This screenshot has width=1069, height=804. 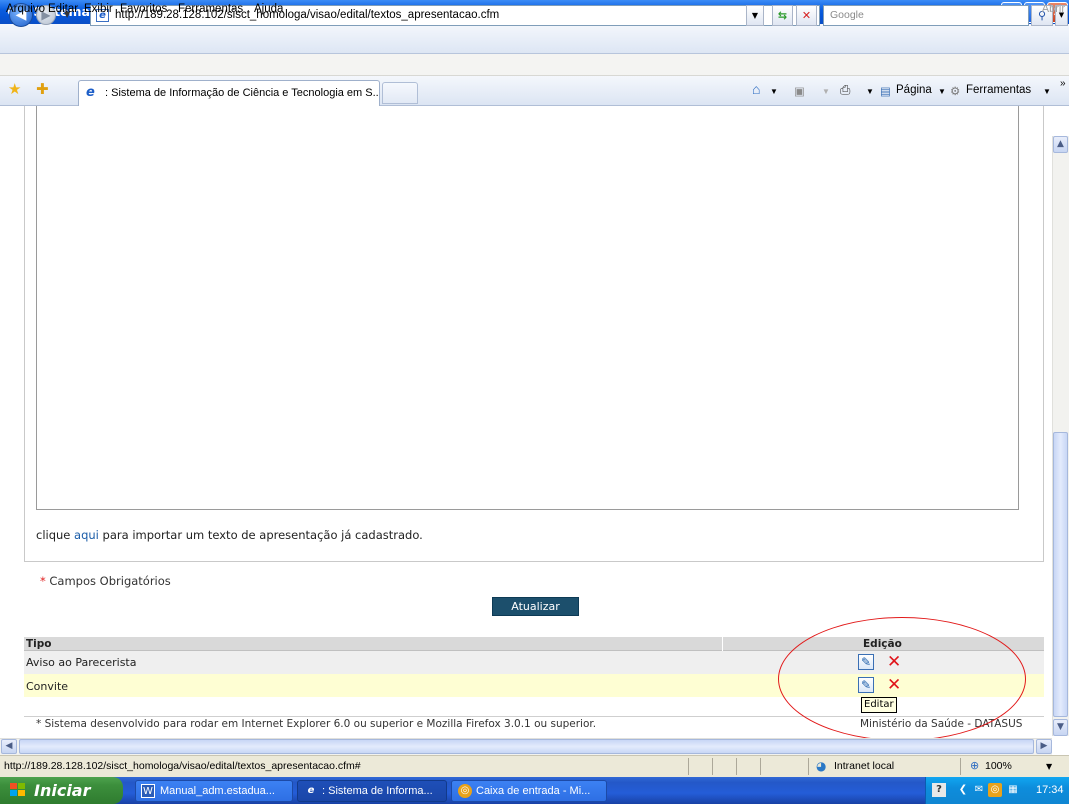 What do you see at coordinates (955, 92) in the screenshot?
I see `gear-icon: ⚙` at bounding box center [955, 92].